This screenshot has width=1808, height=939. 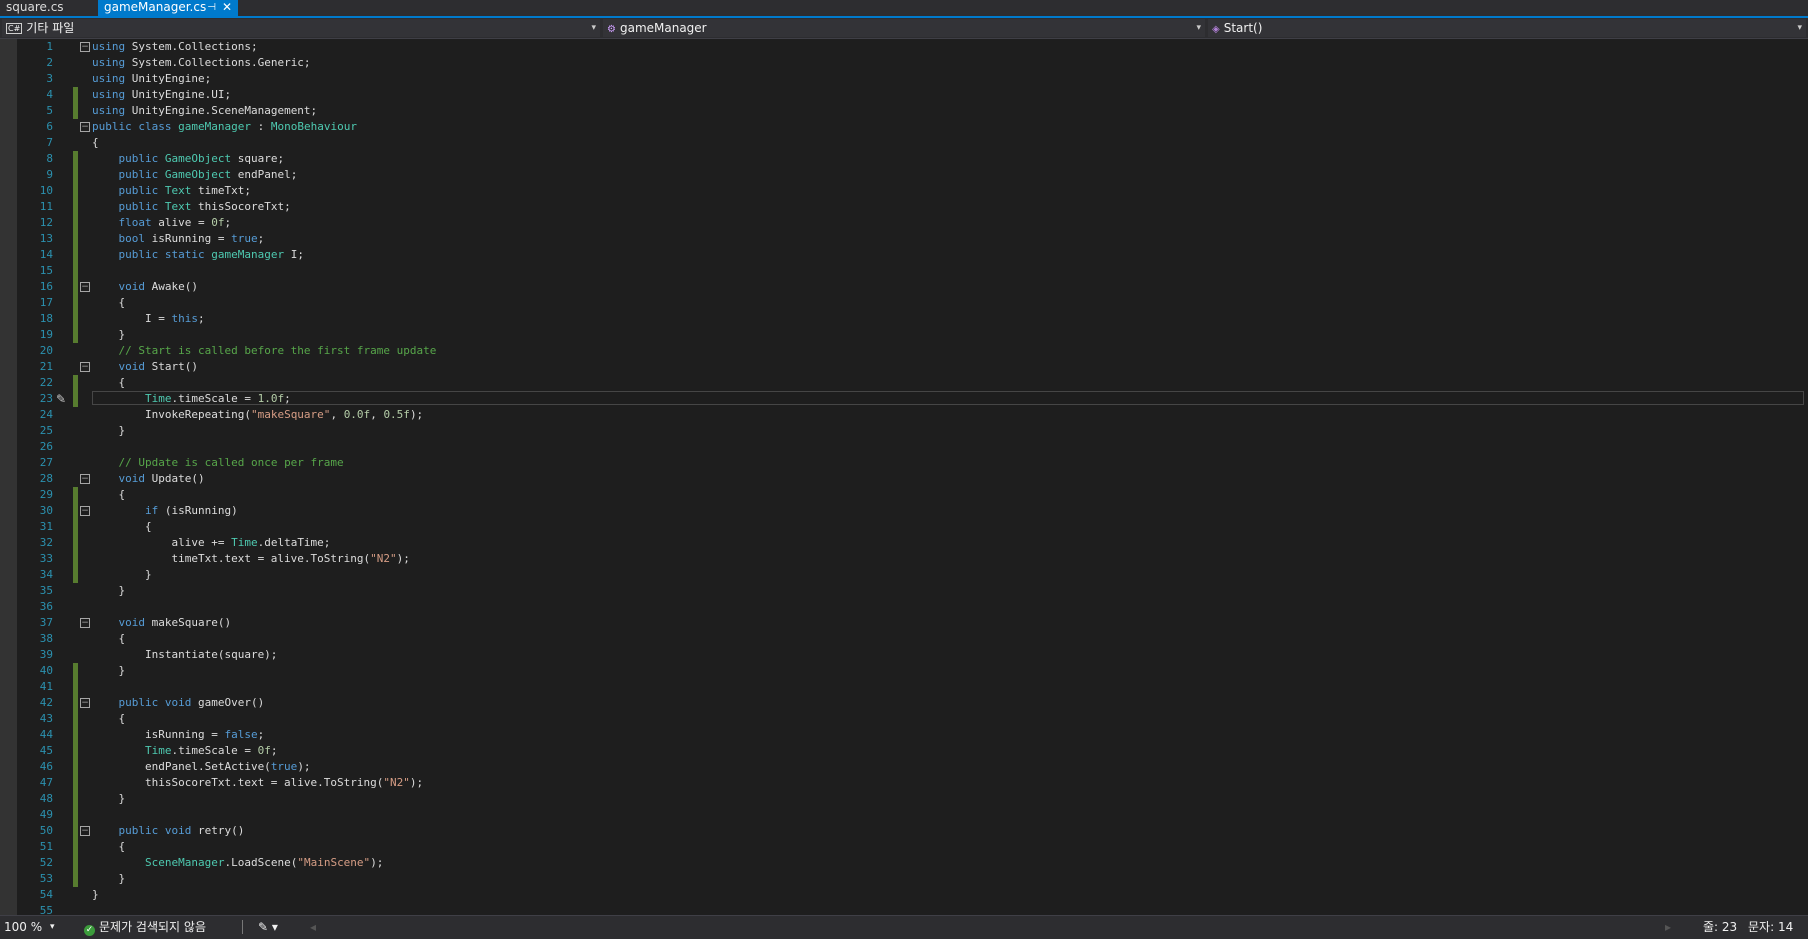 What do you see at coordinates (168, 831) in the screenshot?
I see `code-text: public void retry()` at bounding box center [168, 831].